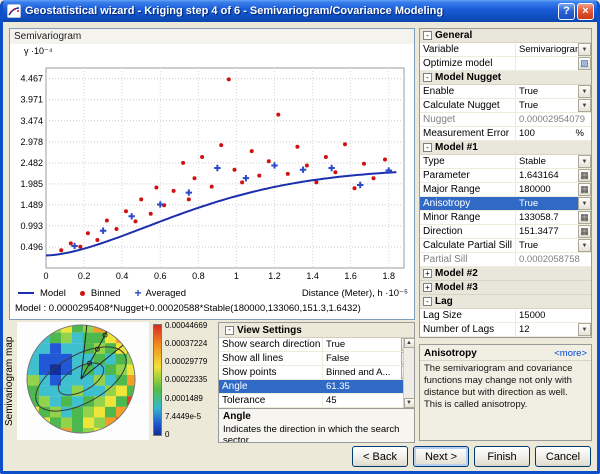 This screenshot has width=600, height=474. Describe the element at coordinates (505, 302) in the screenshot. I see `property-group-row: - Lag` at that location.